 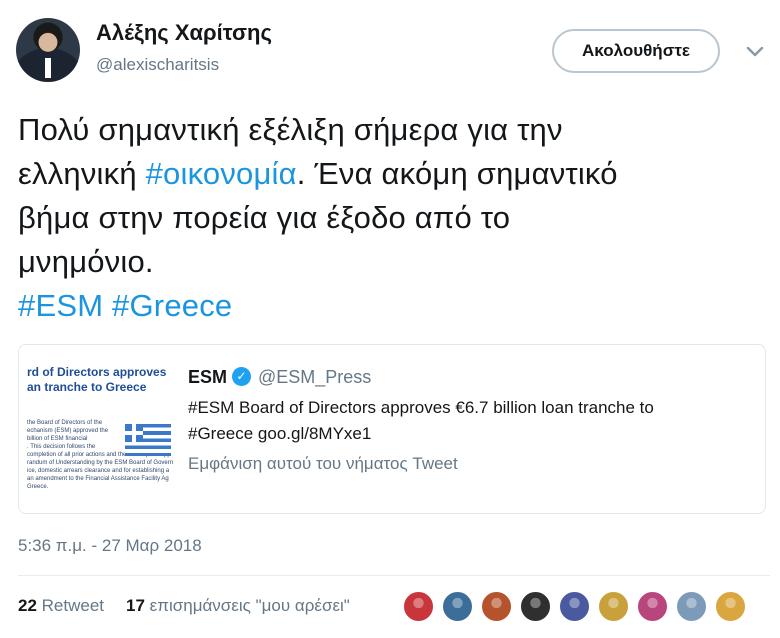 I want to click on tweet-text-line: ελληνική #οικονομία. Ένα ακόμη σημαντικό, so click(x=394, y=174).